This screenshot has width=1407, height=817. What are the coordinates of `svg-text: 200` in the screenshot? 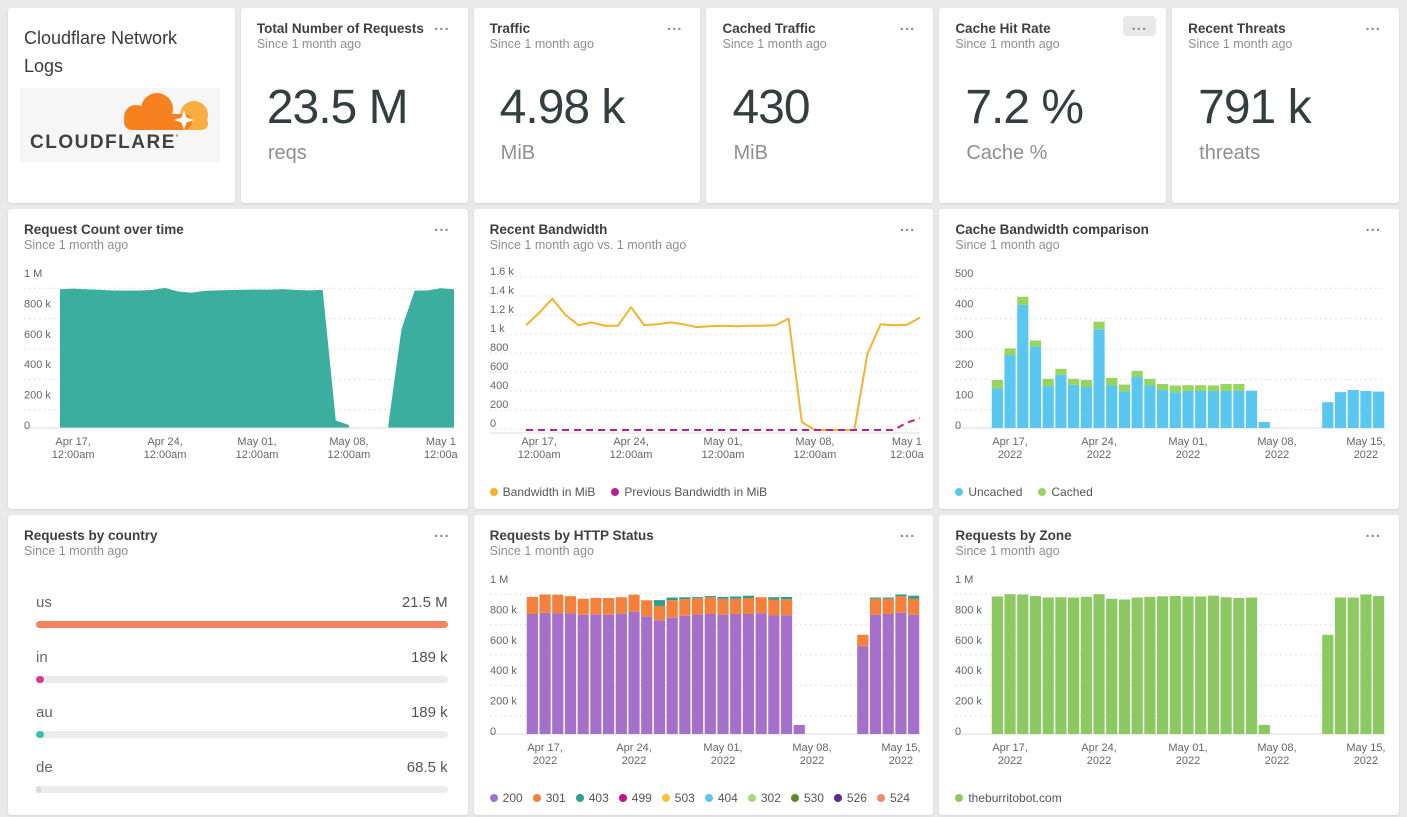 It's located at (499, 405).